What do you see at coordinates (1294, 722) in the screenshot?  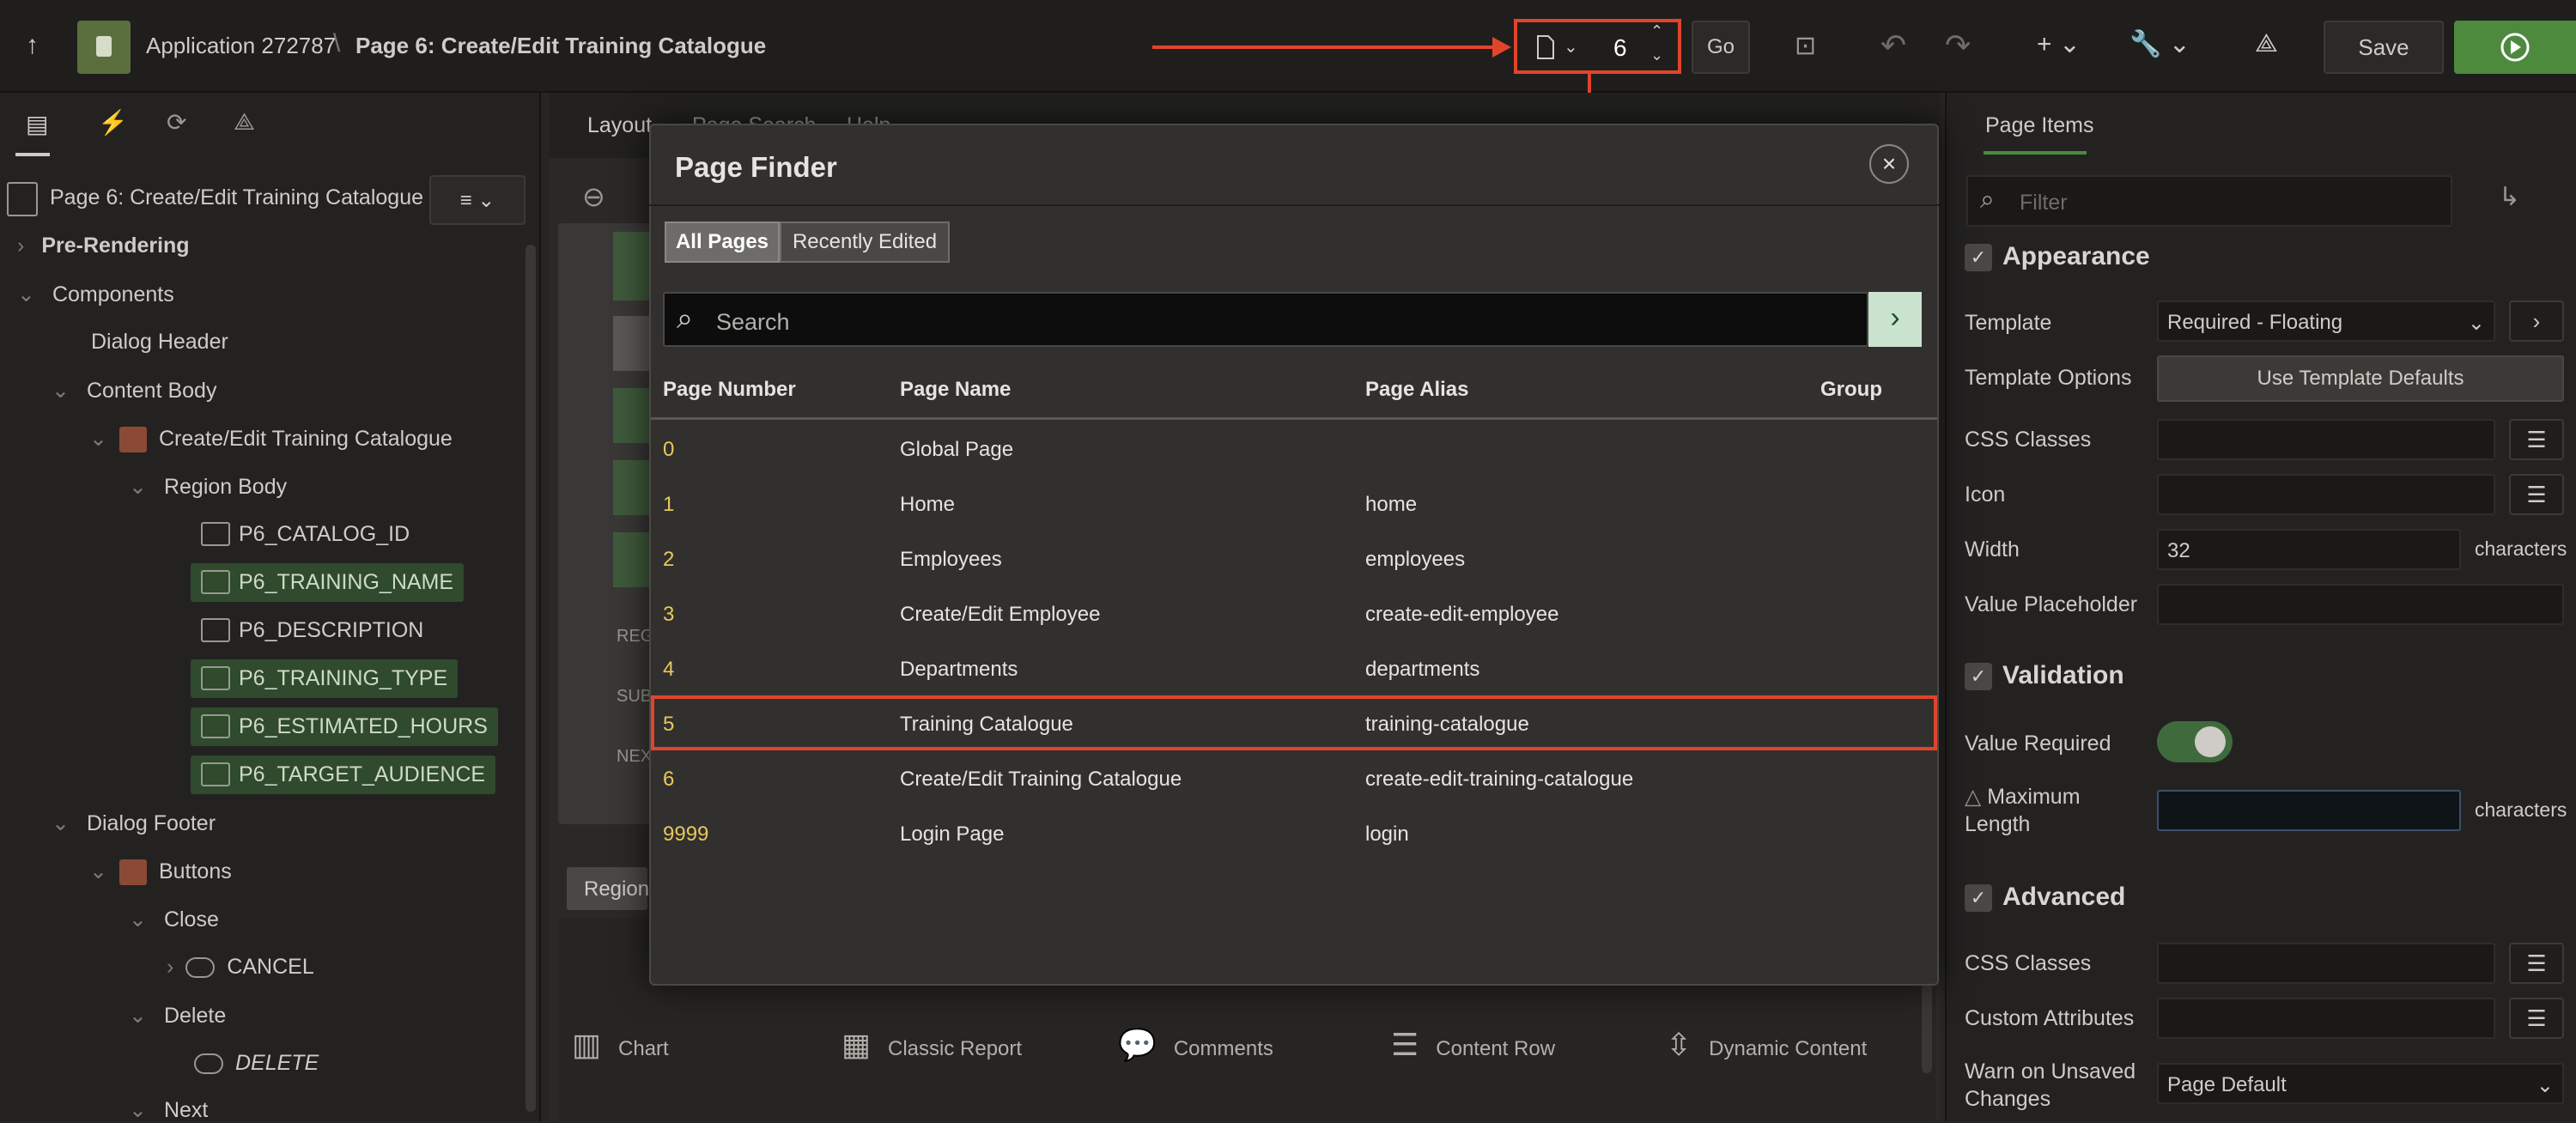 I see `table-row-highlighted: 5 Training Catalogue training-catalogue` at bounding box center [1294, 722].